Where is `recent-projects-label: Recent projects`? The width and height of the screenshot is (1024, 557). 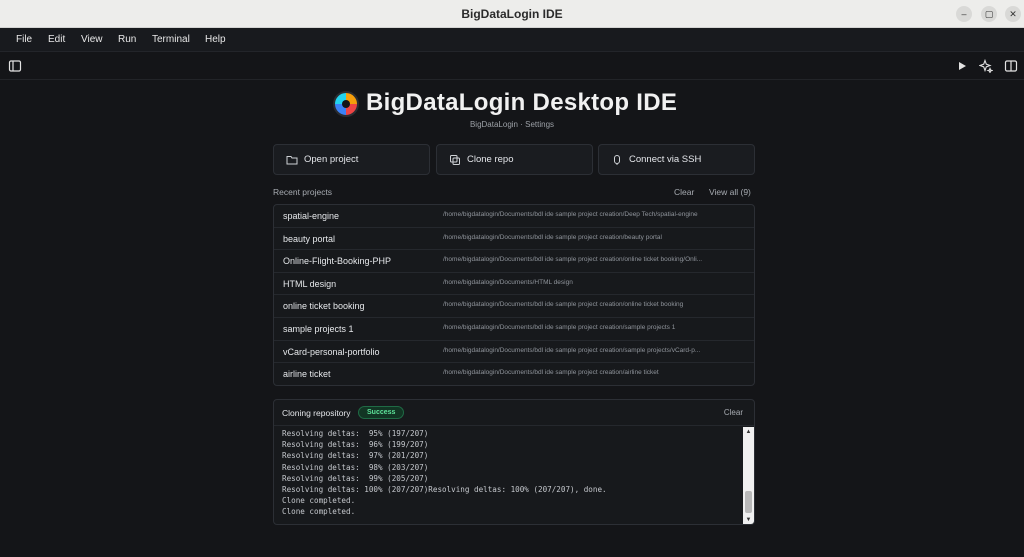
recent-projects-label: Recent projects is located at coordinates (303, 192).